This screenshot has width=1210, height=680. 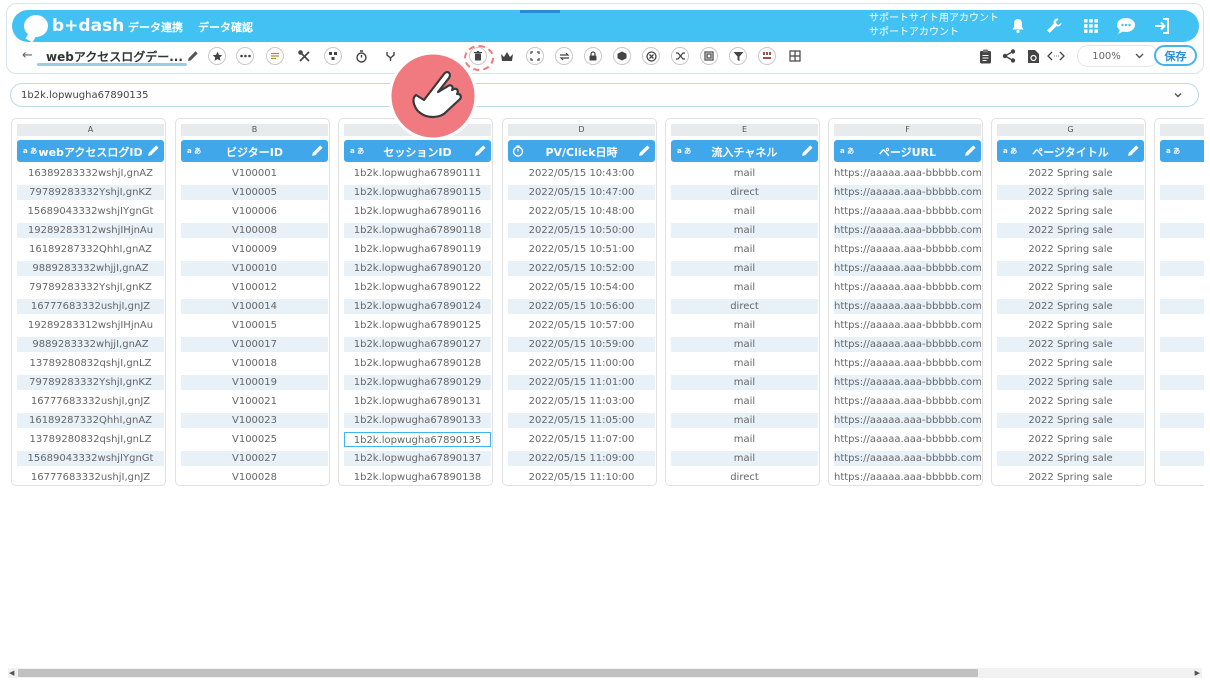 I want to click on table-cell: 16389283332wshjI,gnAZ, so click(x=90, y=173).